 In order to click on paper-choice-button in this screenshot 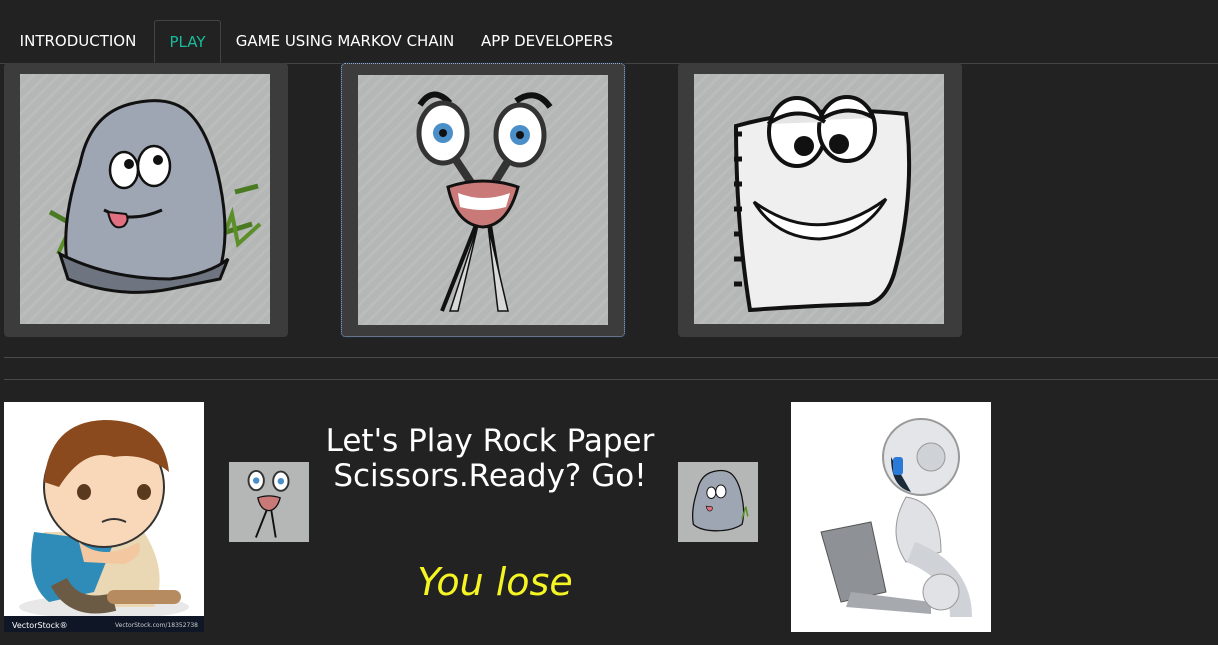, I will do `click(820, 200)`.